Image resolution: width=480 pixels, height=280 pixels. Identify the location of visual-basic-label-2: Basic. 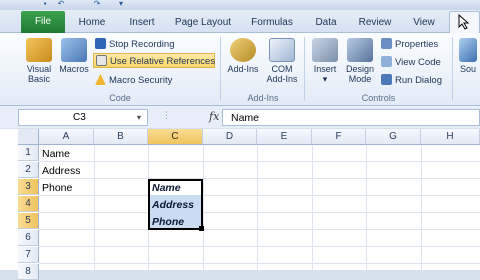
(38, 79).